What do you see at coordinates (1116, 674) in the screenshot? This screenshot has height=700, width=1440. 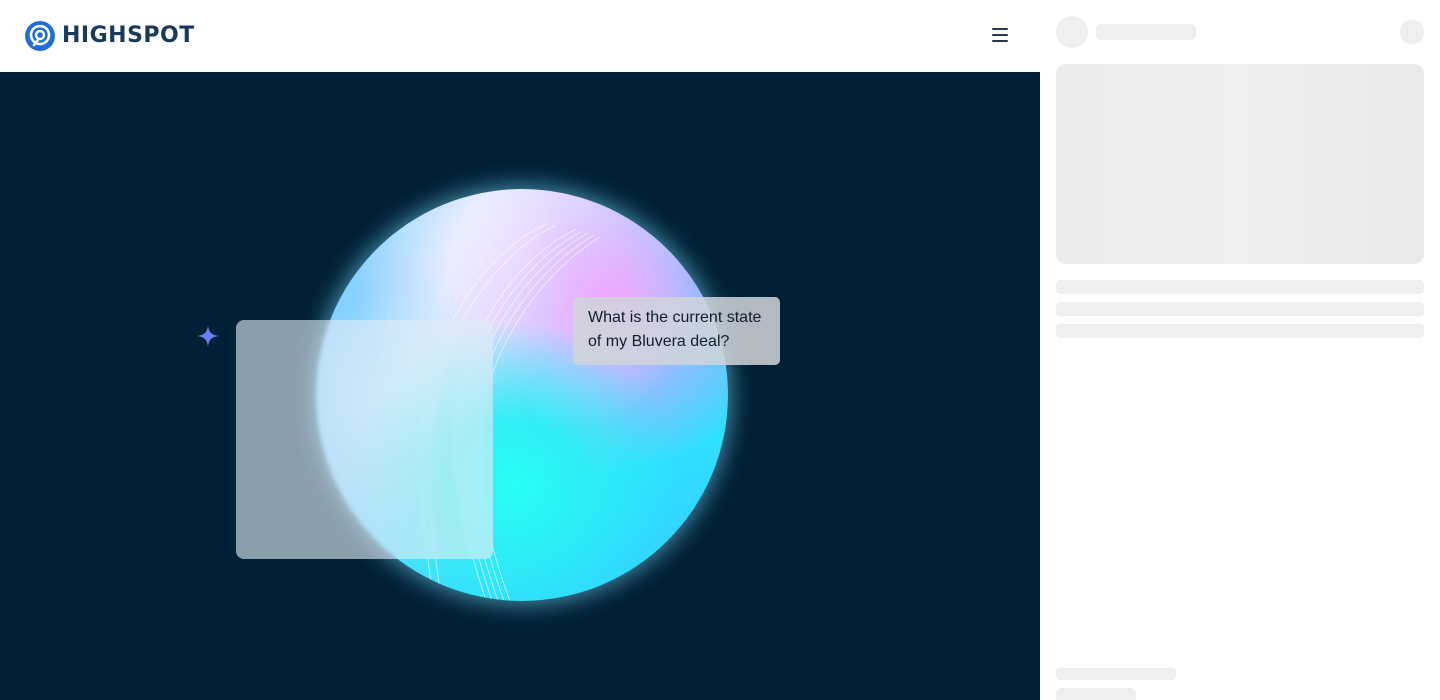 I see `skeleton-footer-label` at bounding box center [1116, 674].